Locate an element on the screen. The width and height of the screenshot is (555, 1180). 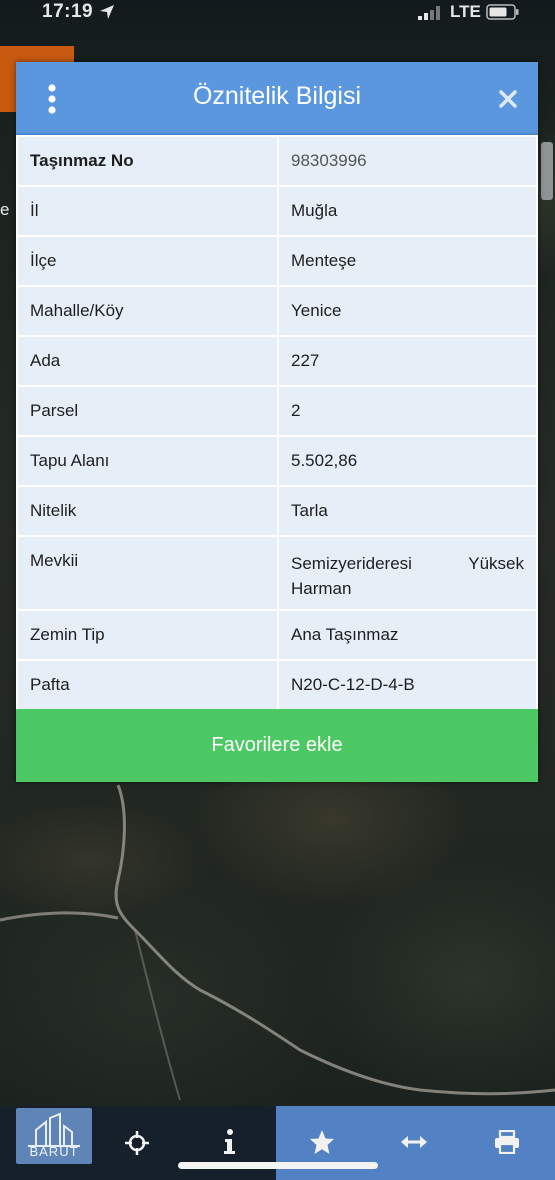
star-icon is located at coordinates (322, 1142).